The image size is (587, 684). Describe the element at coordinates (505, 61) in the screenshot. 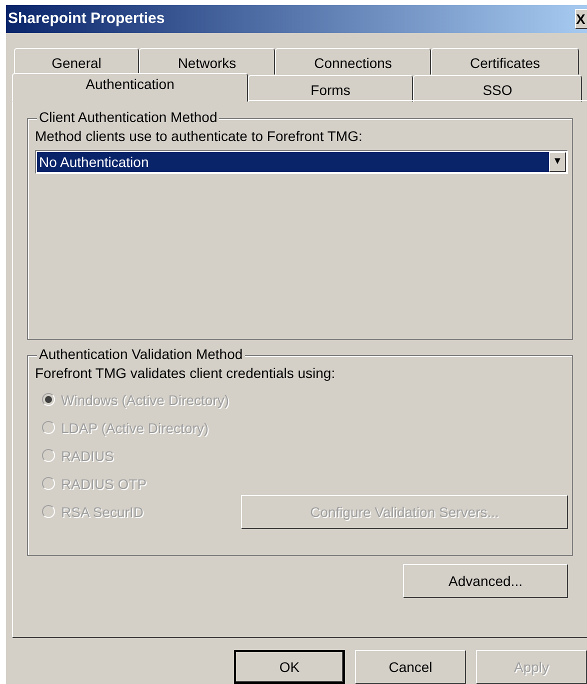

I see `tab: Certificates` at that location.